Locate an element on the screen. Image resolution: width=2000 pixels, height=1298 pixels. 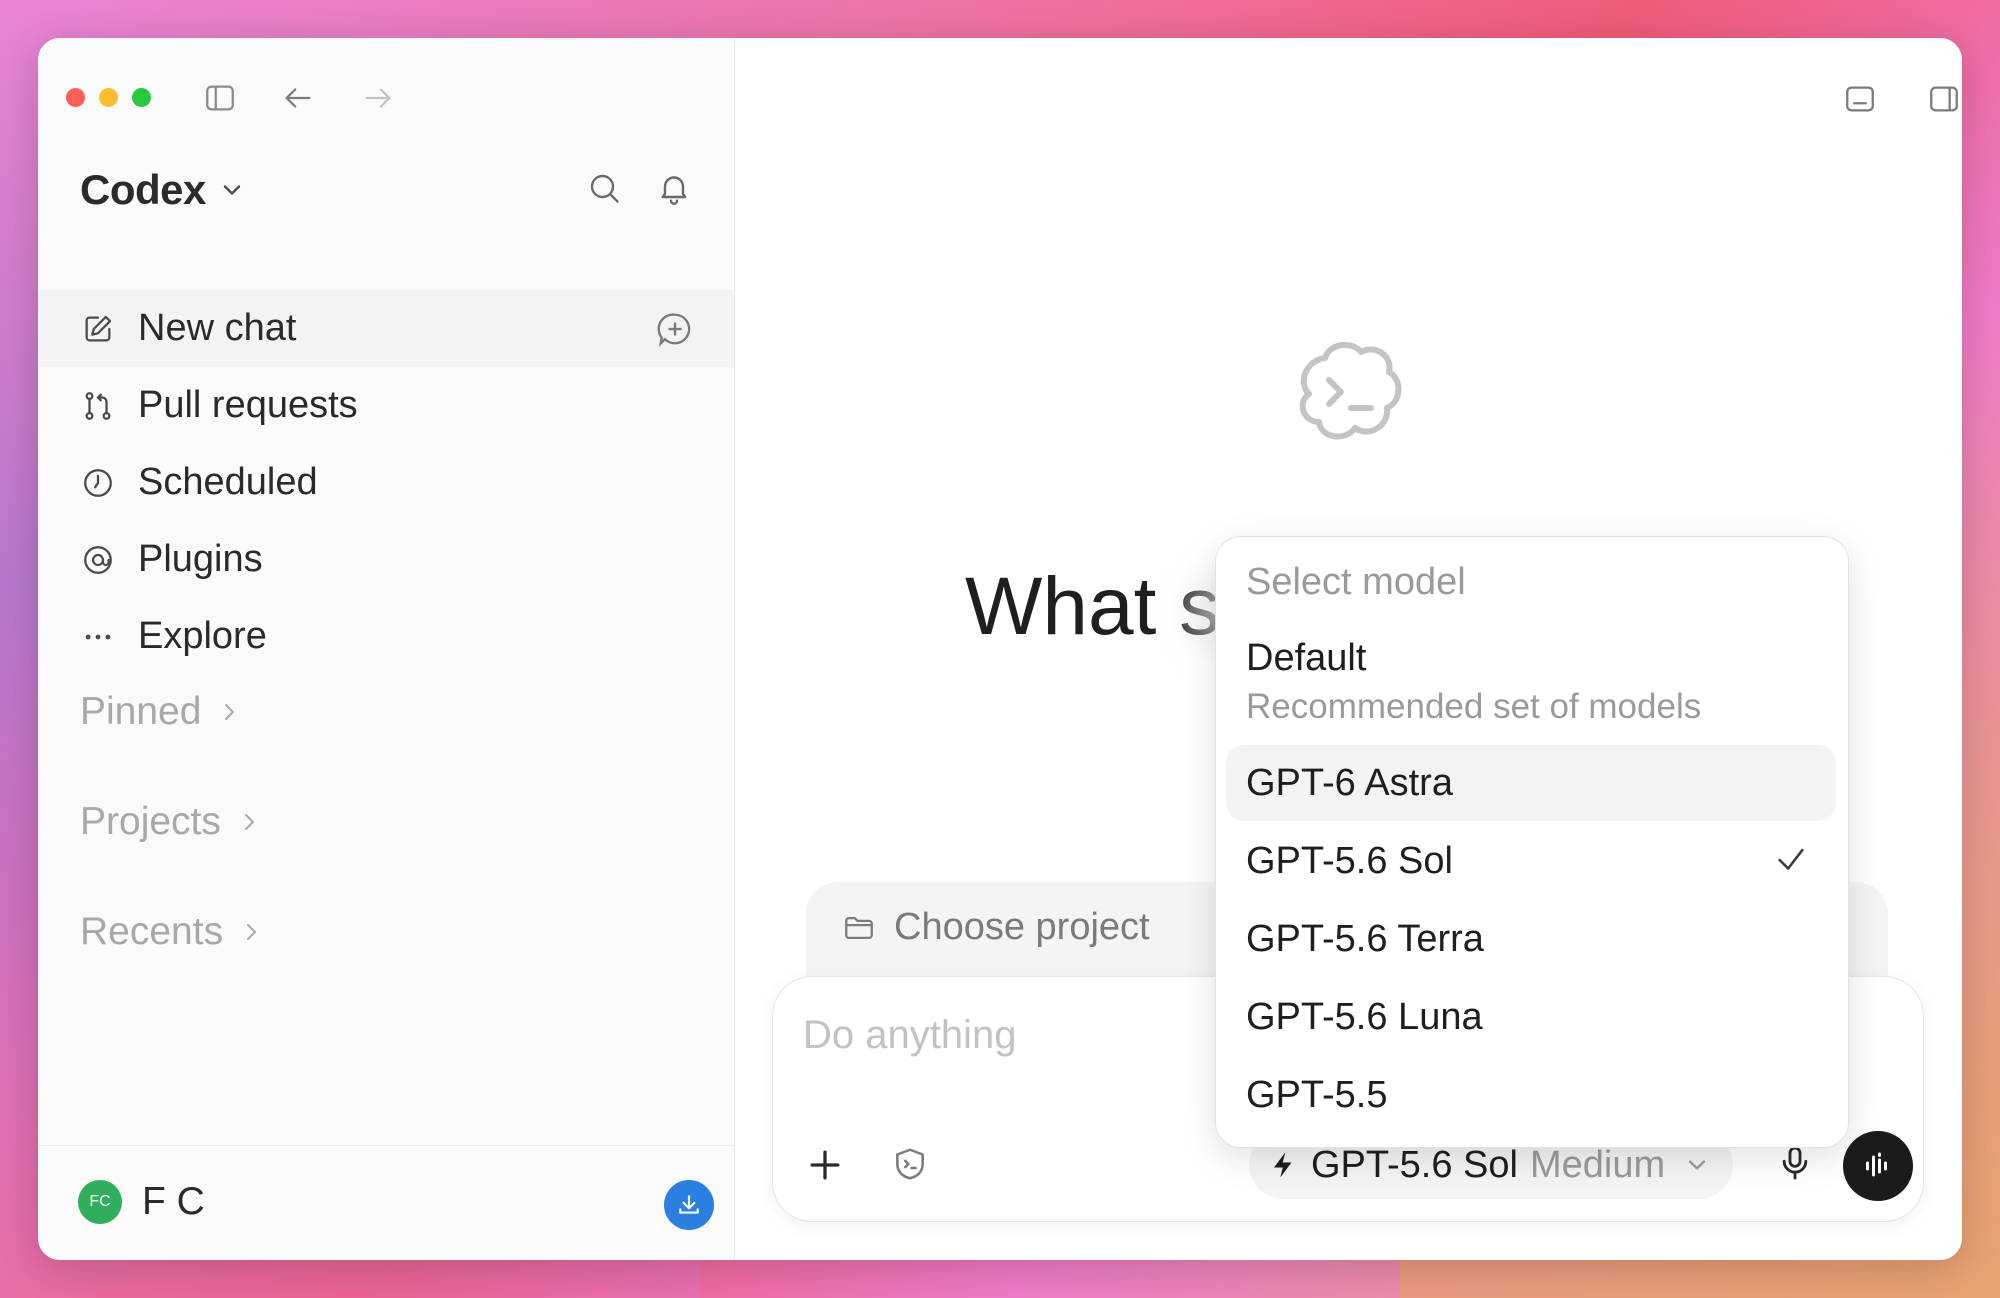
avatar: FC is located at coordinates (100, 1202).